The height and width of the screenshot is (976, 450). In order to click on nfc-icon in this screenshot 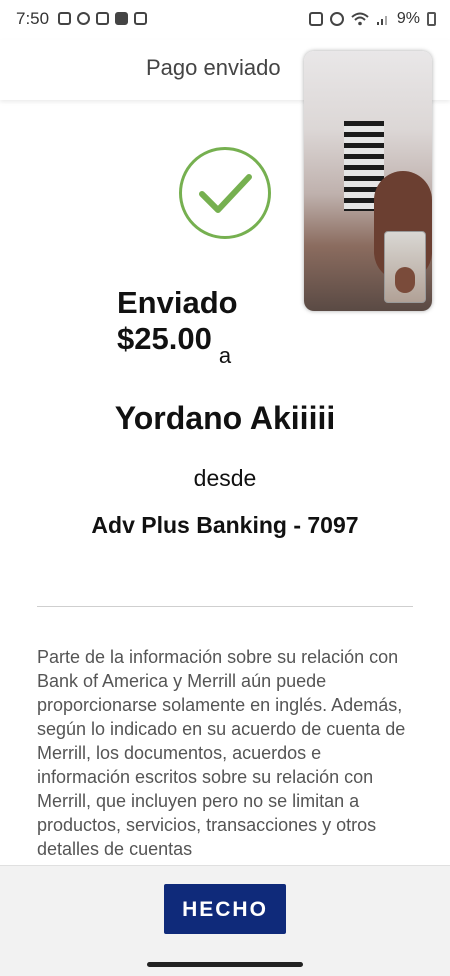, I will do `click(315, 19)`.